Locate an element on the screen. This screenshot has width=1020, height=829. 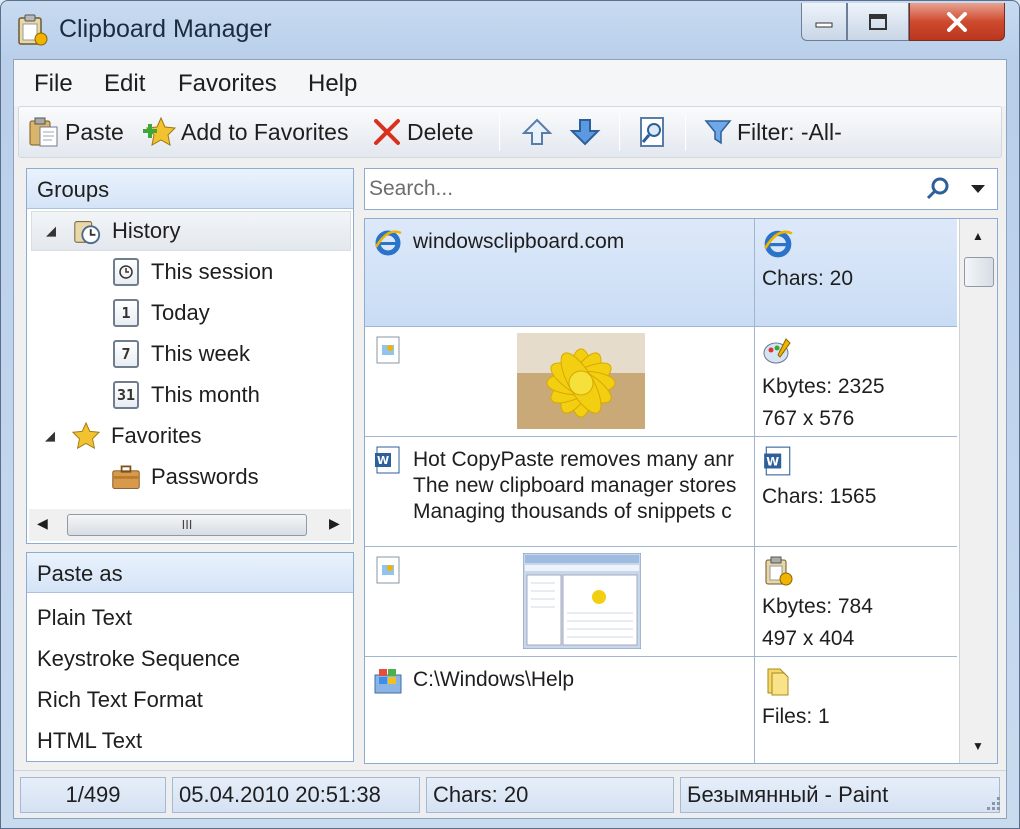
magnifier-document-icon is located at coordinates (652, 132).